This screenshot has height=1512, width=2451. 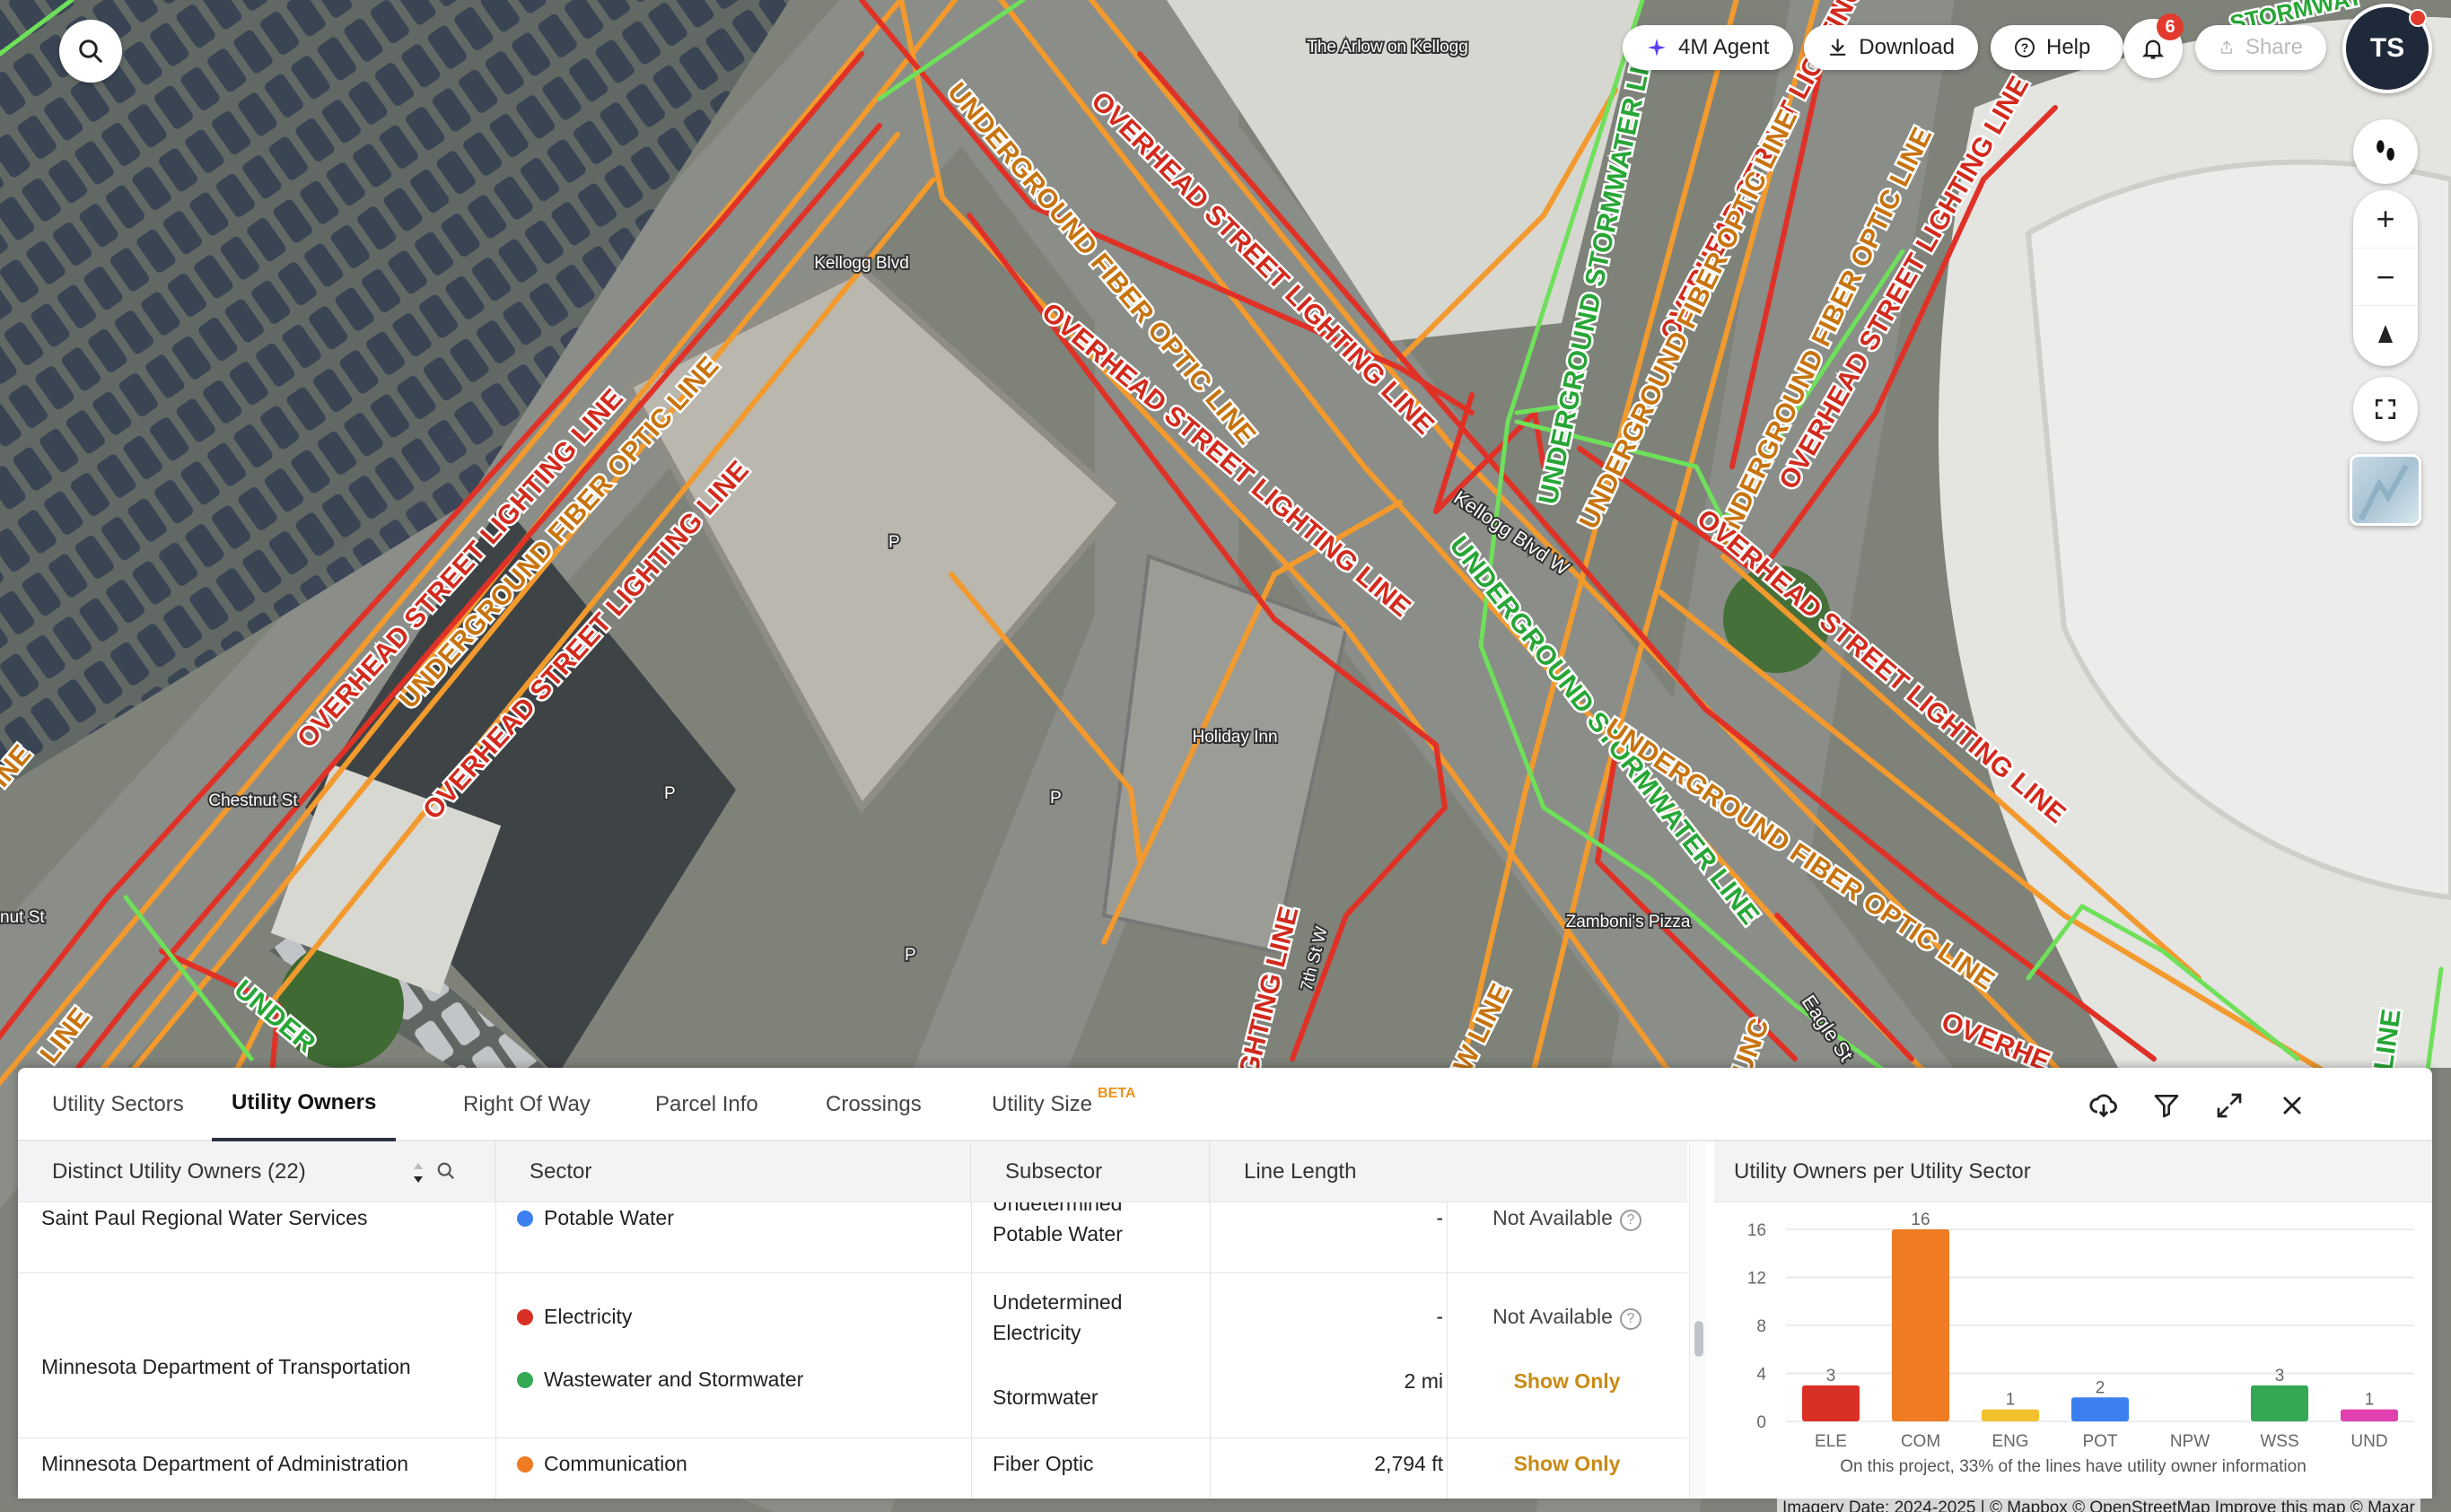 What do you see at coordinates (2073, 1171) in the screenshot?
I see `chart-title: Utility Owners per Utility Sector` at bounding box center [2073, 1171].